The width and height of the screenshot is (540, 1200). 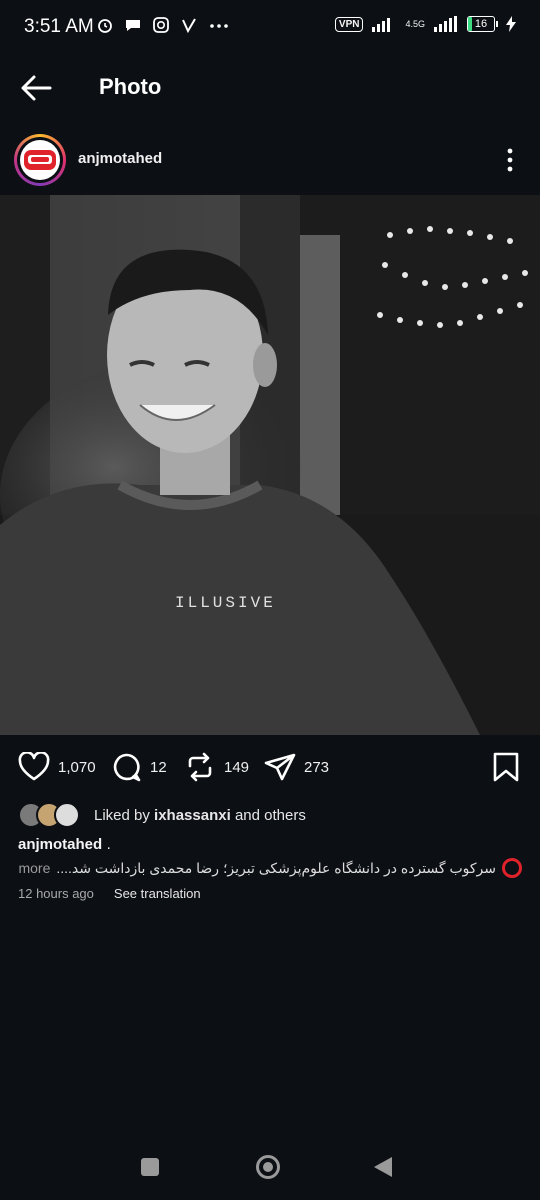 I want to click on vpn-badge: VPN, so click(x=349, y=24).